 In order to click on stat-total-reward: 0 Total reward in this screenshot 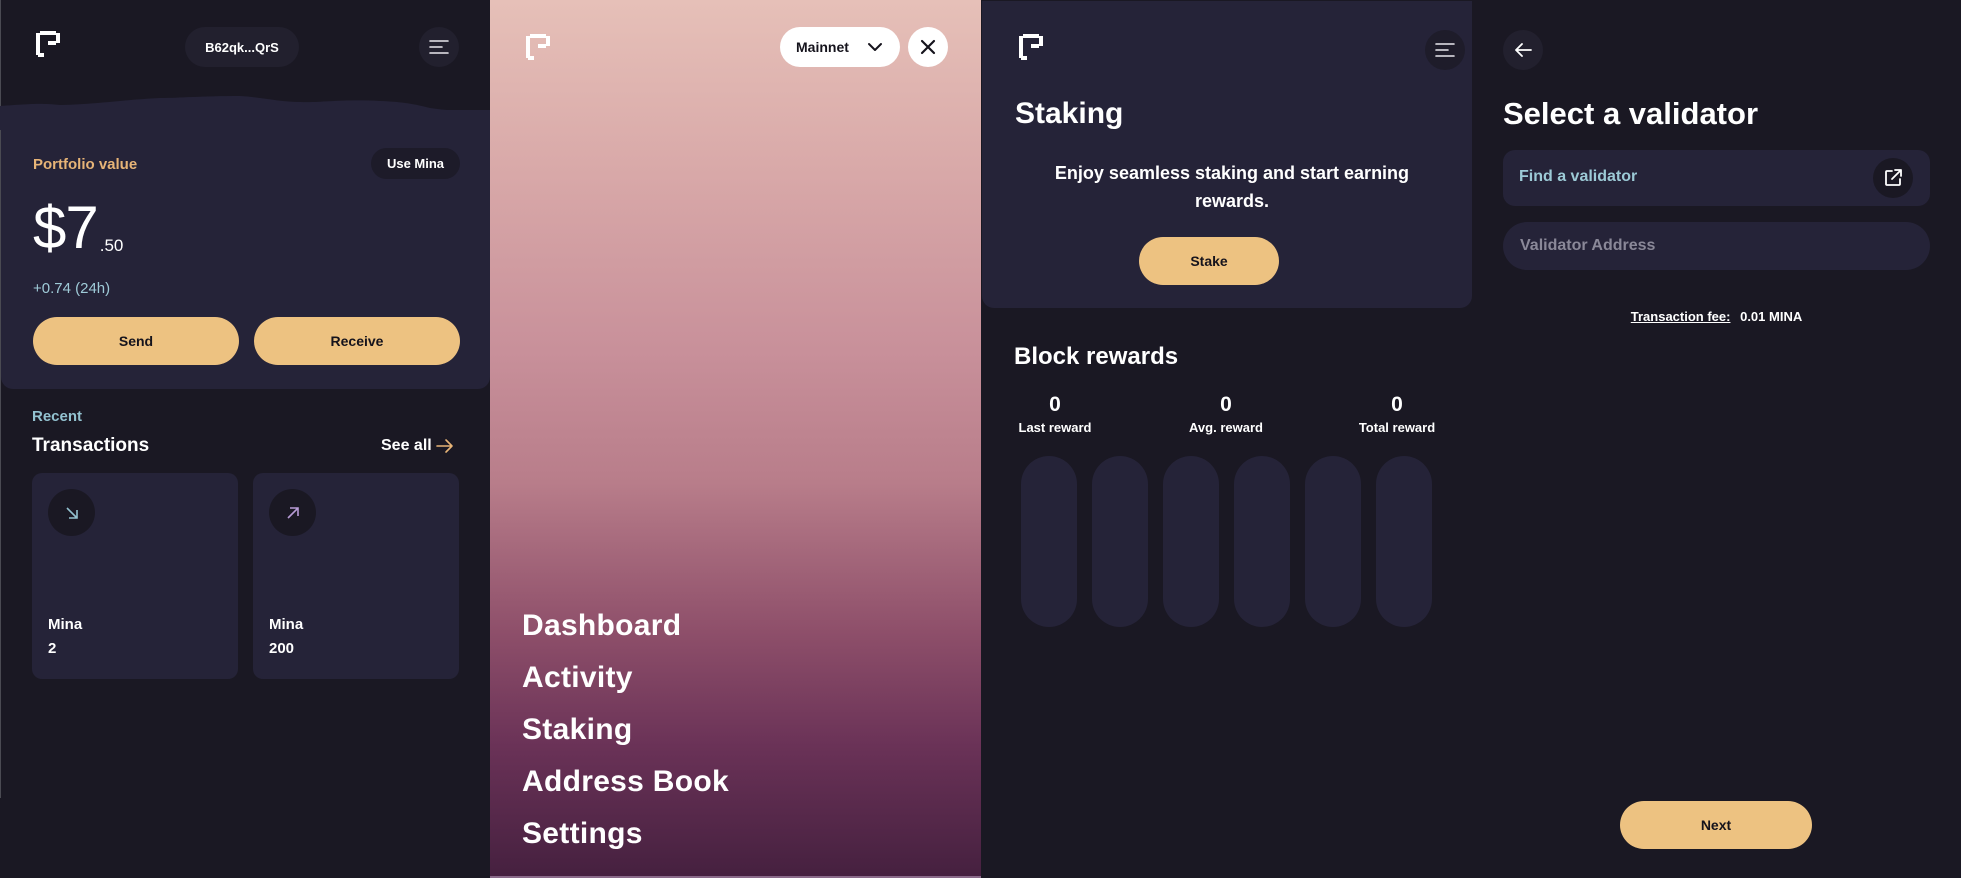, I will do `click(1397, 413)`.